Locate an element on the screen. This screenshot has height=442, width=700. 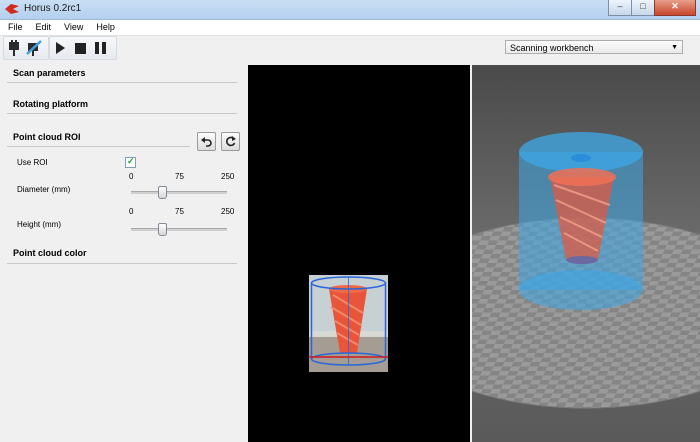
stop-button is located at coordinates (80, 48).